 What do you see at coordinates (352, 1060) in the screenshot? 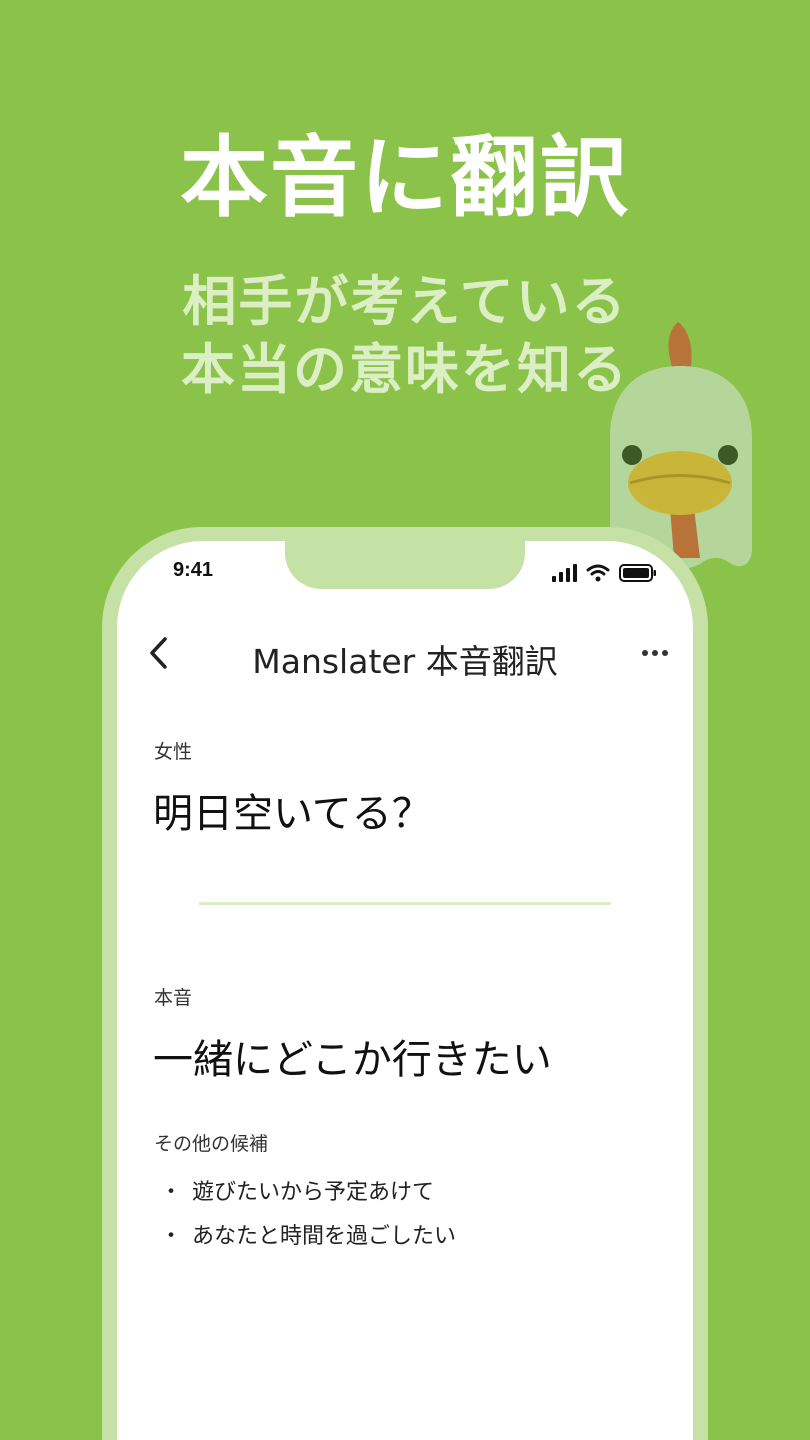
I see `translation-text: 一緒にどこか行きたい` at bounding box center [352, 1060].